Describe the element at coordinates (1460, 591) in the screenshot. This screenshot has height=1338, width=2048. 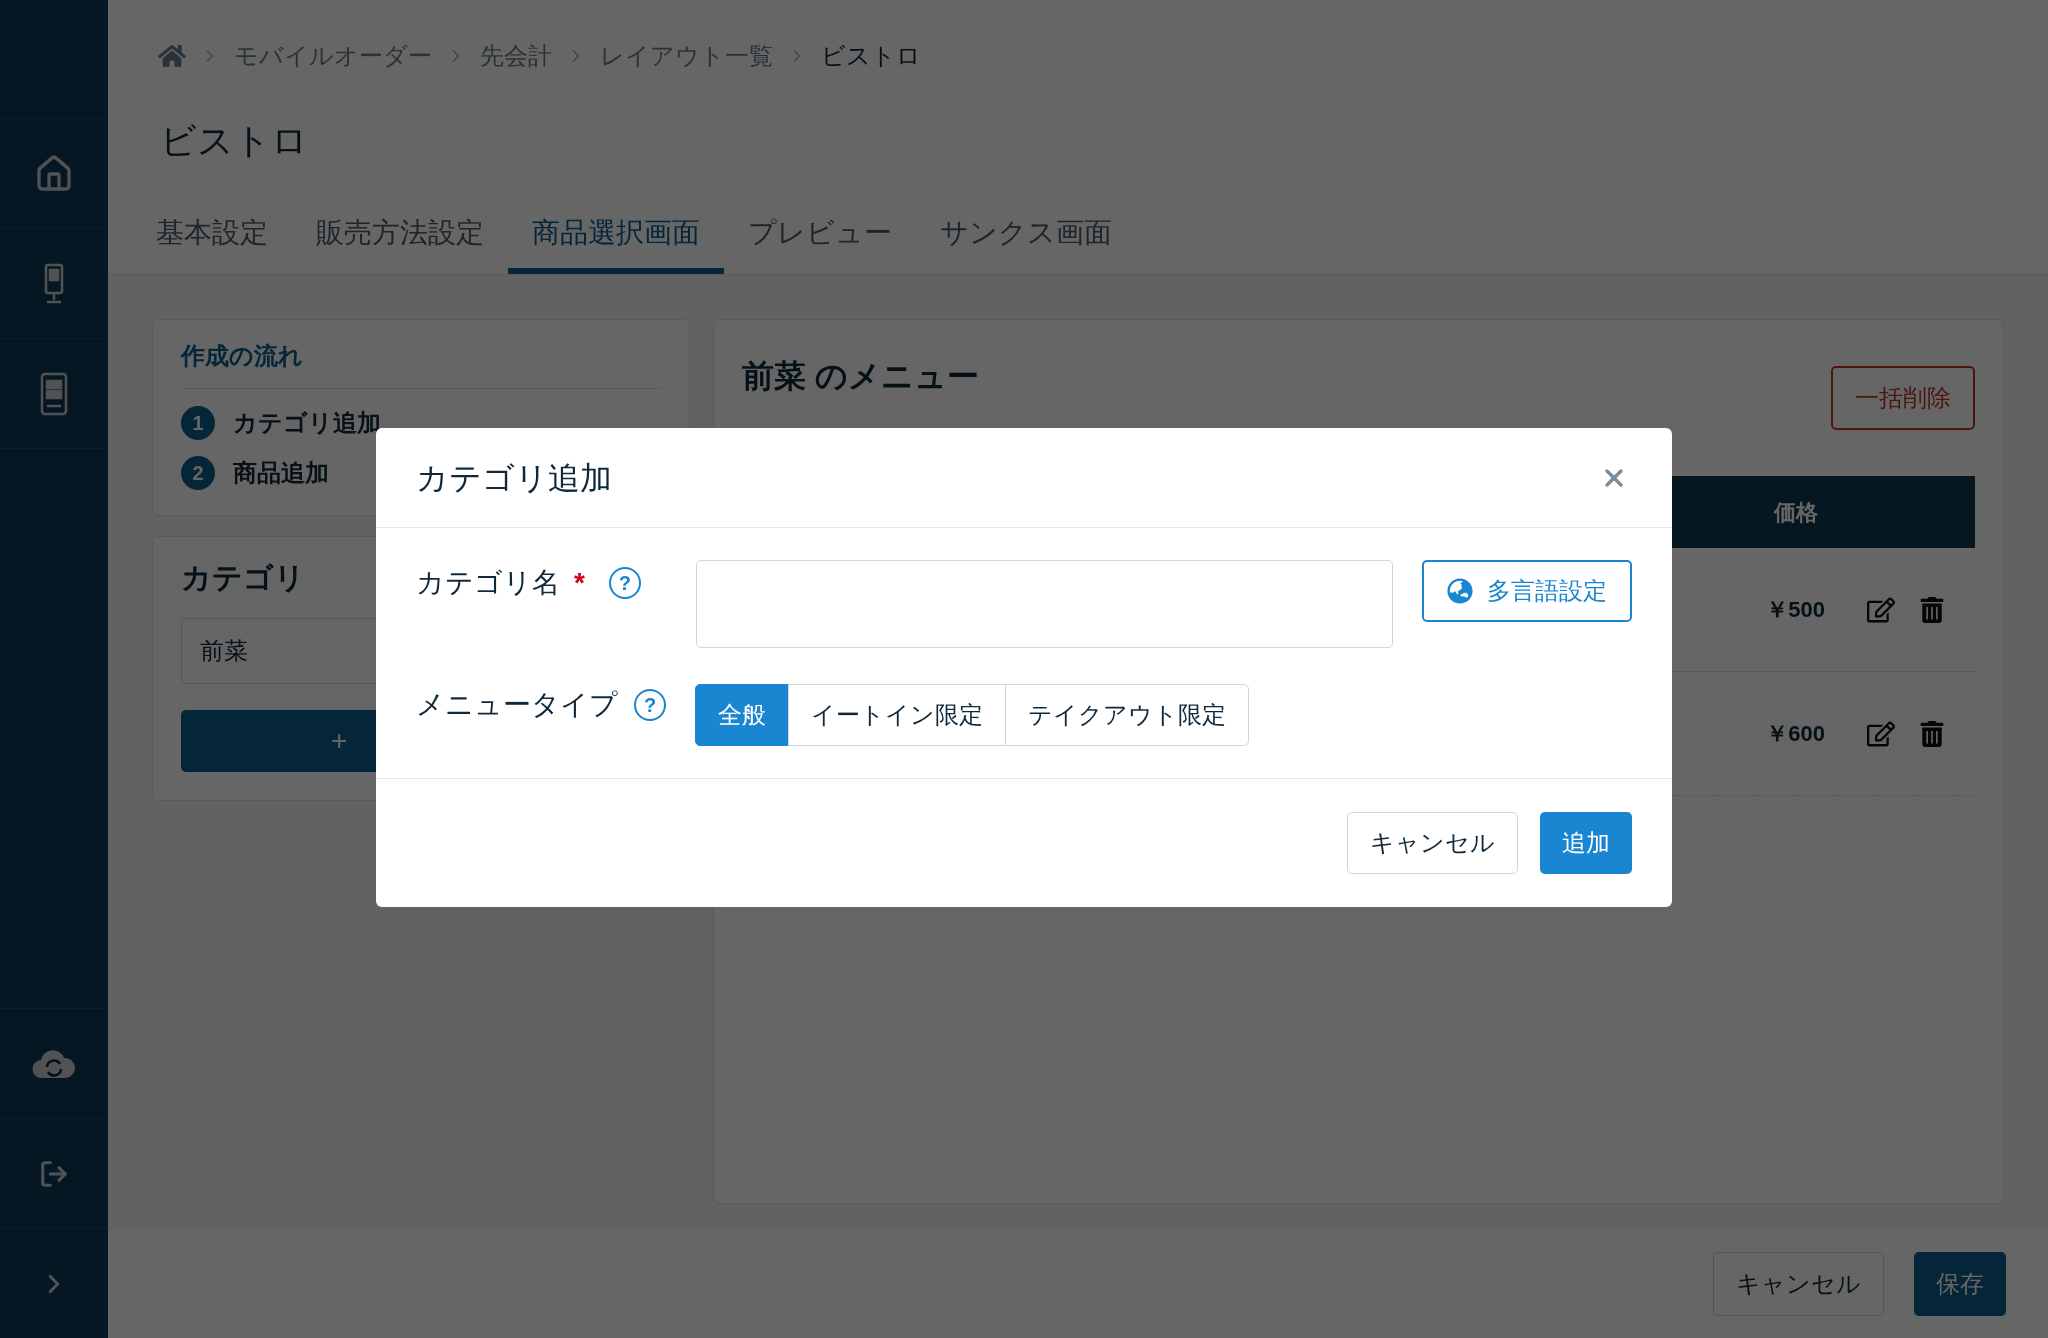
I see `globe-icon` at that location.